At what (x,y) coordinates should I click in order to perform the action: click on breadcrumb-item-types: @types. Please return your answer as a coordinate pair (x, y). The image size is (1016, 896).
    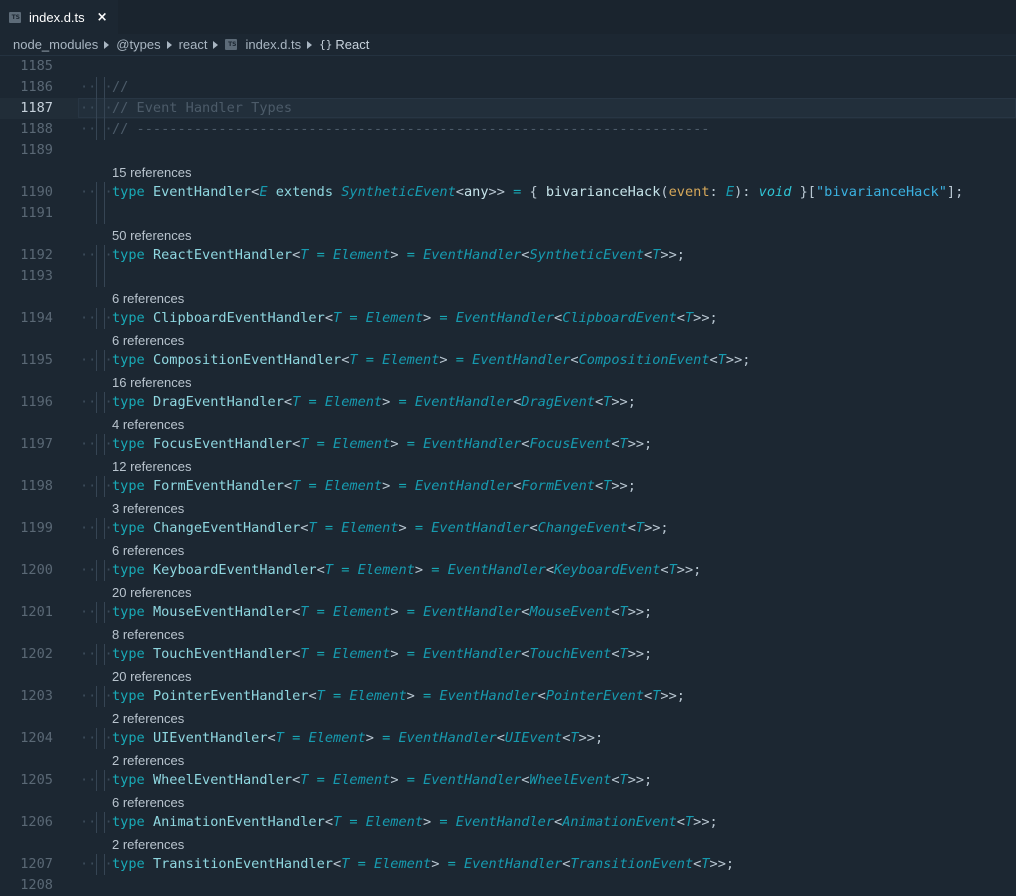
    Looking at the image, I should click on (138, 44).